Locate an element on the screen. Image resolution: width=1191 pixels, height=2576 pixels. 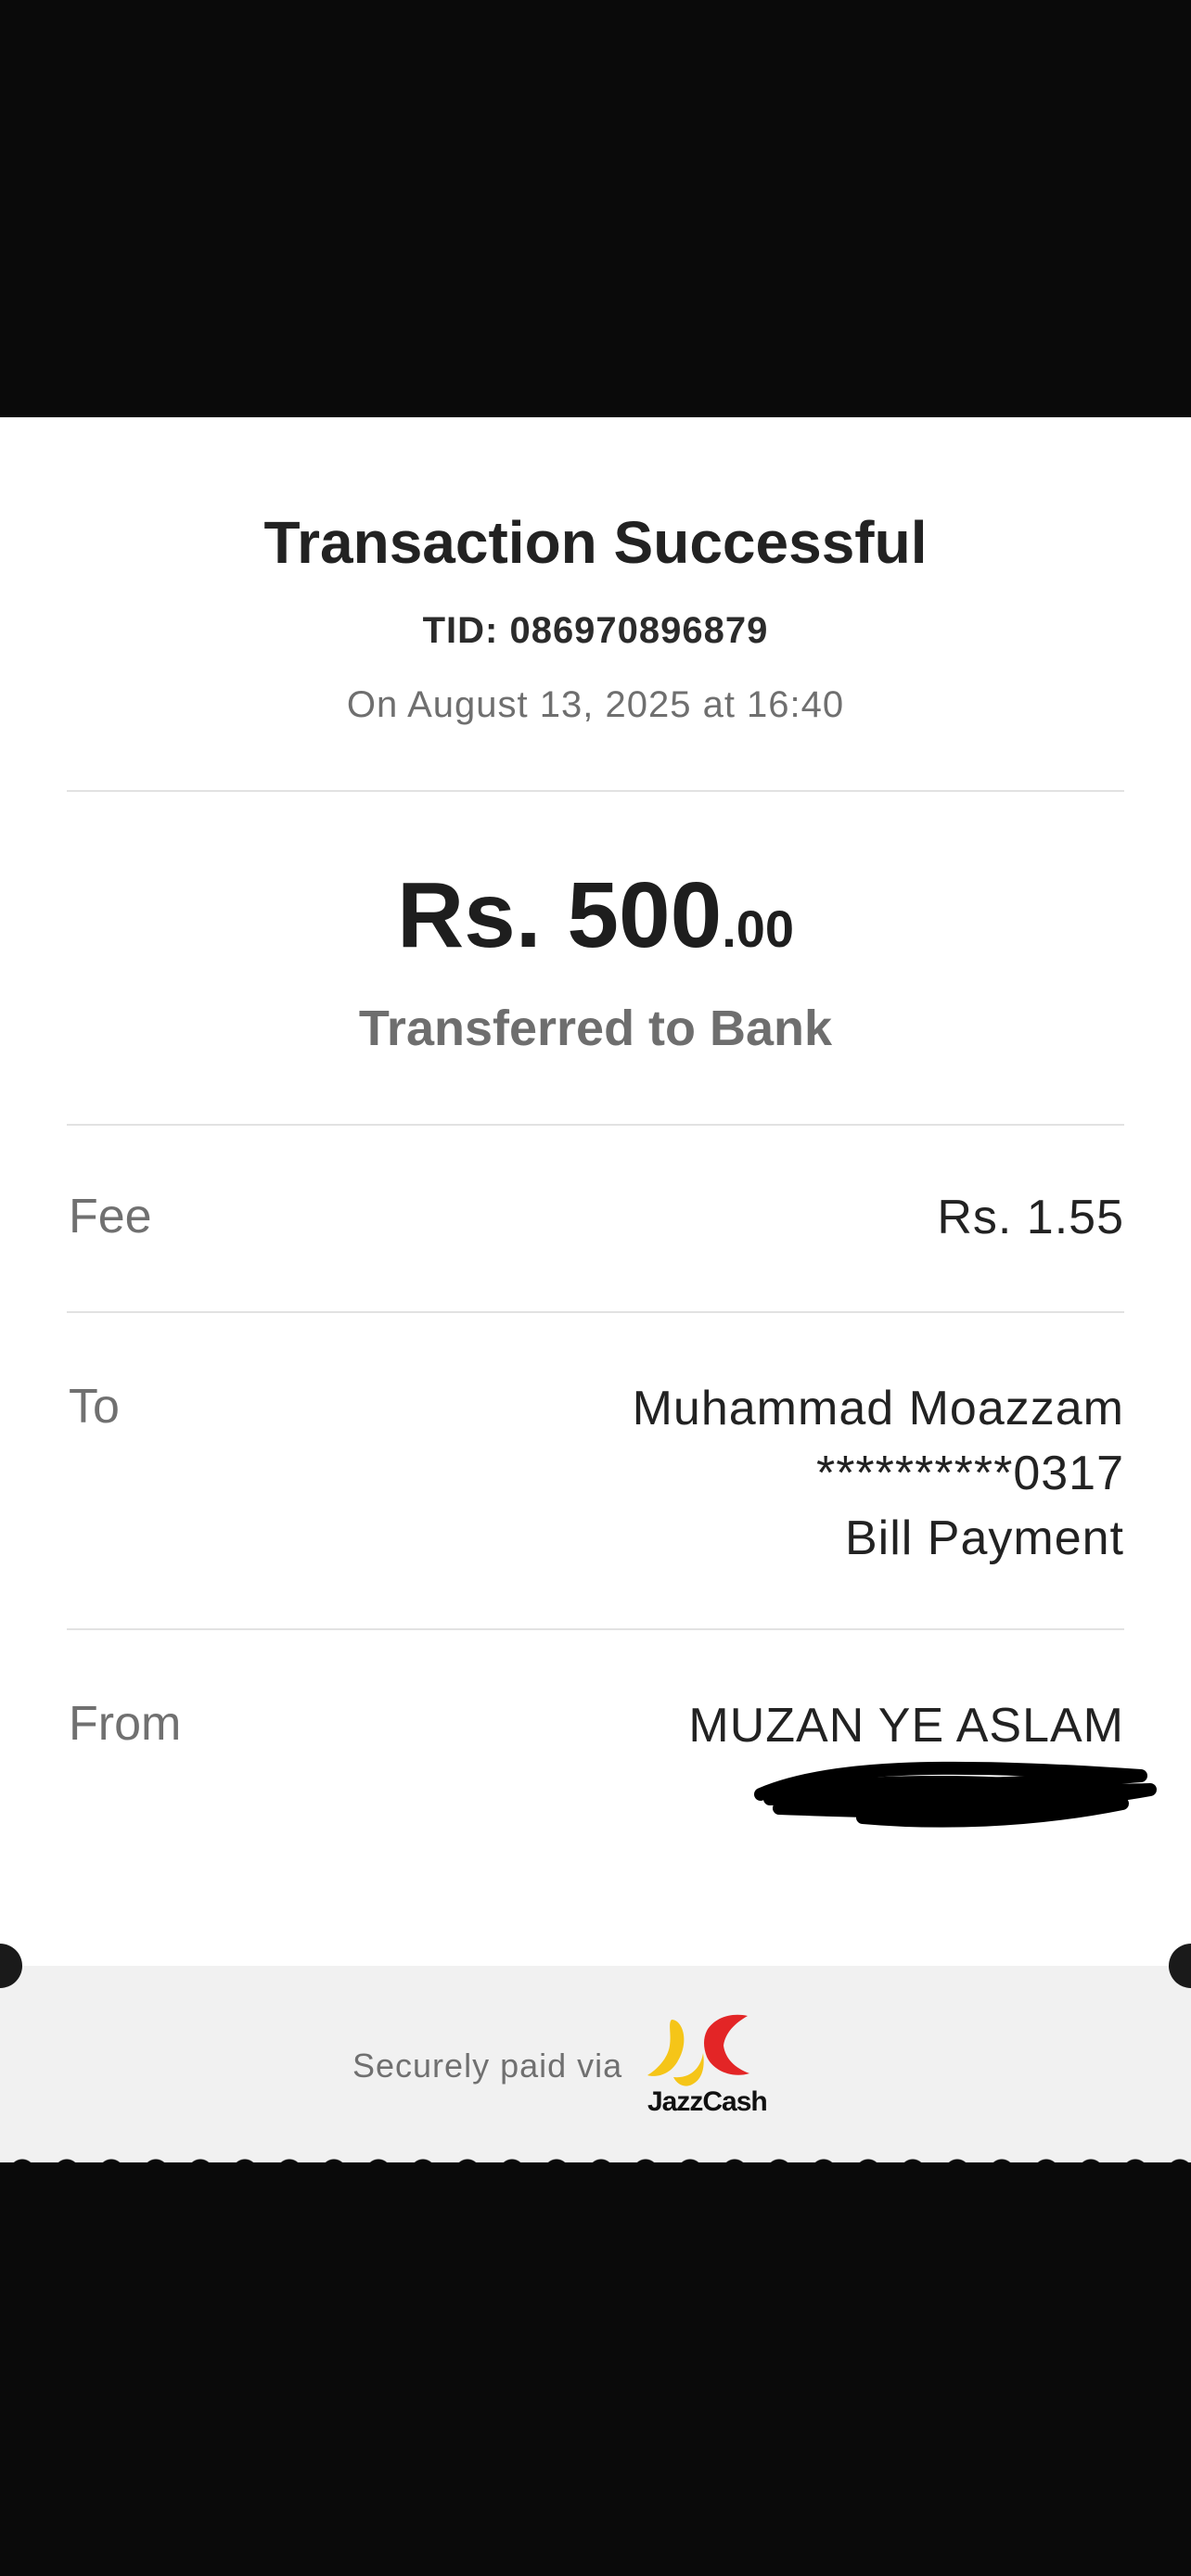
transaction-id: TID: 086970896879 is located at coordinates (595, 630).